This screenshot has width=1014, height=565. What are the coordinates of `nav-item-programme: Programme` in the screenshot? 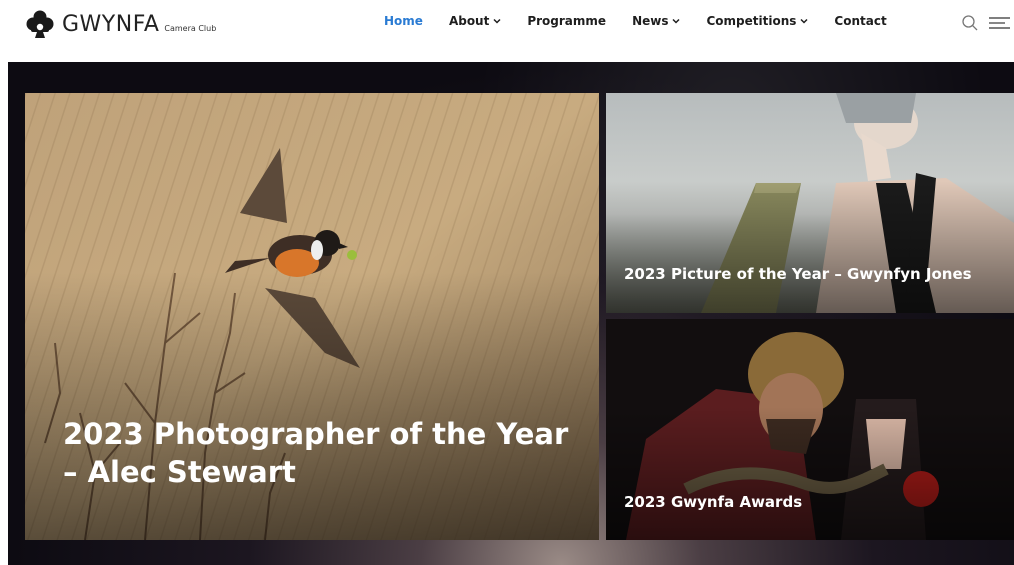 It's located at (566, 21).